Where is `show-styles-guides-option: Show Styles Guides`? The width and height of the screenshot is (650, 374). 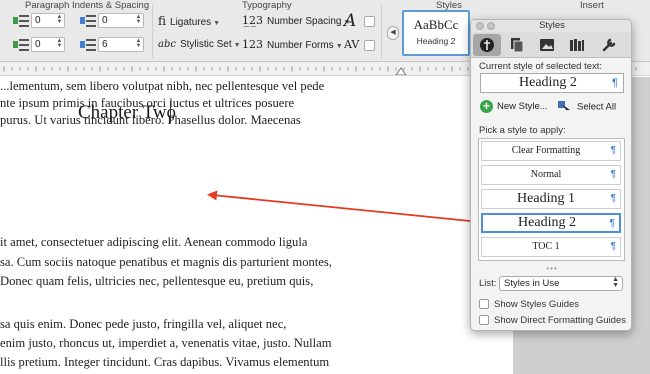
show-styles-guides-option: Show Styles Guides is located at coordinates (529, 304).